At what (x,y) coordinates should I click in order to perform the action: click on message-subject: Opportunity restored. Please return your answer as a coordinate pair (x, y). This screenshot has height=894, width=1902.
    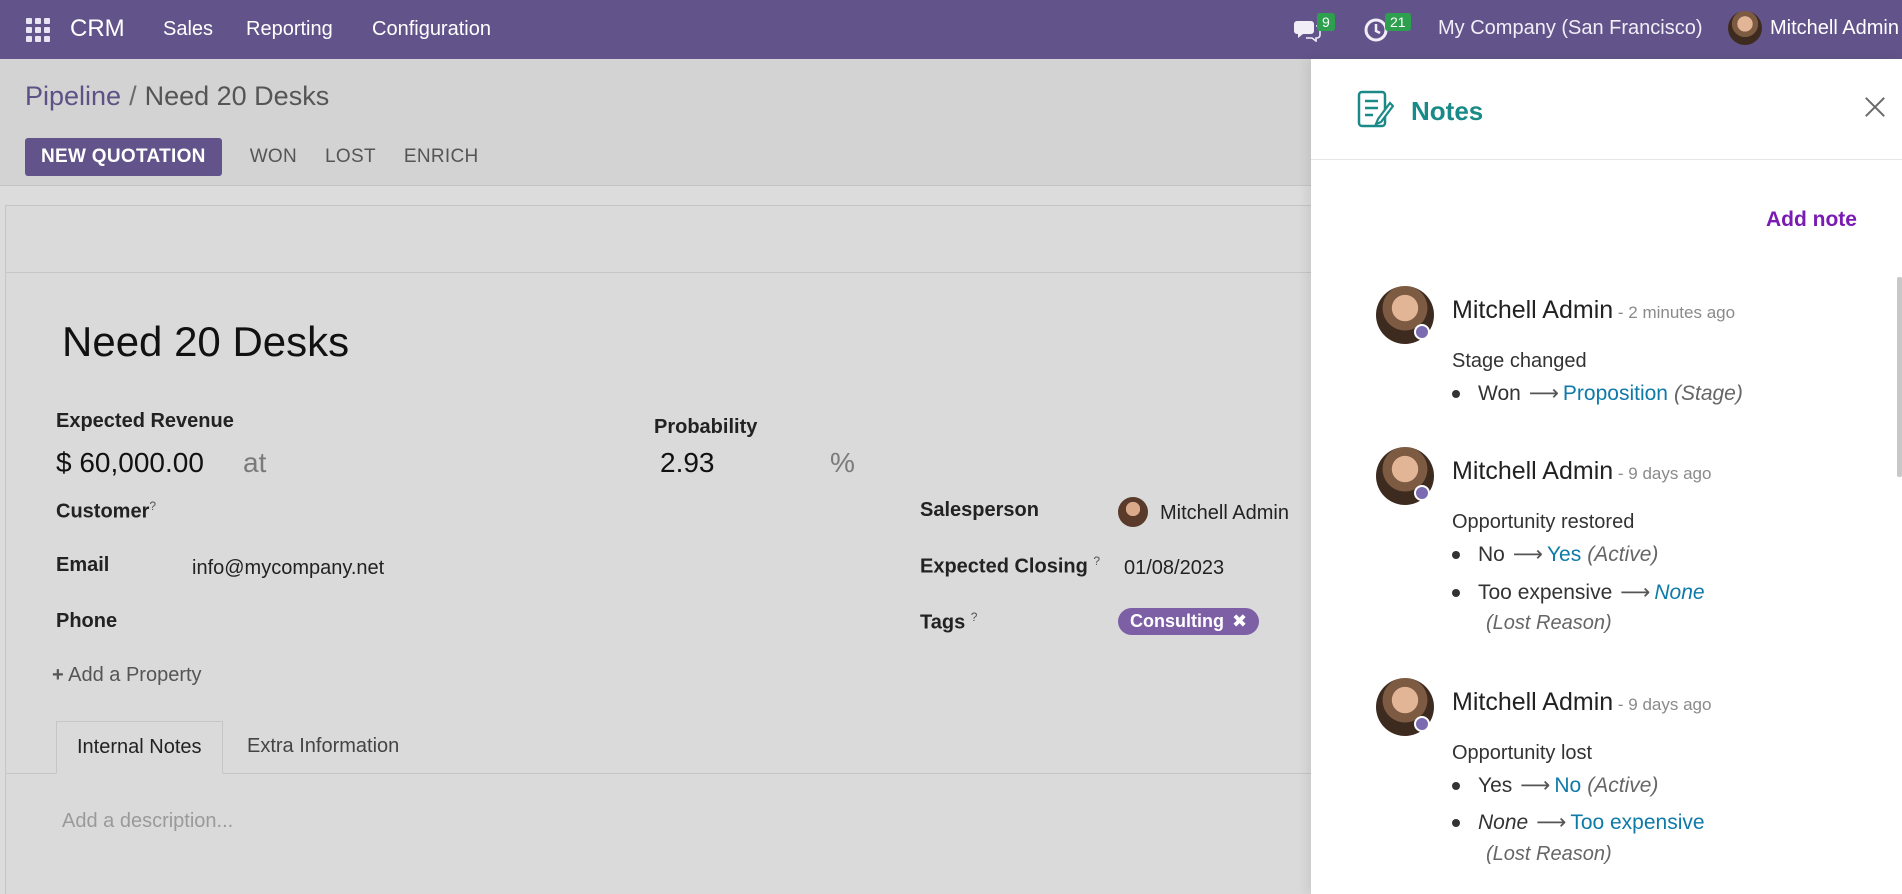
    Looking at the image, I should click on (1543, 522).